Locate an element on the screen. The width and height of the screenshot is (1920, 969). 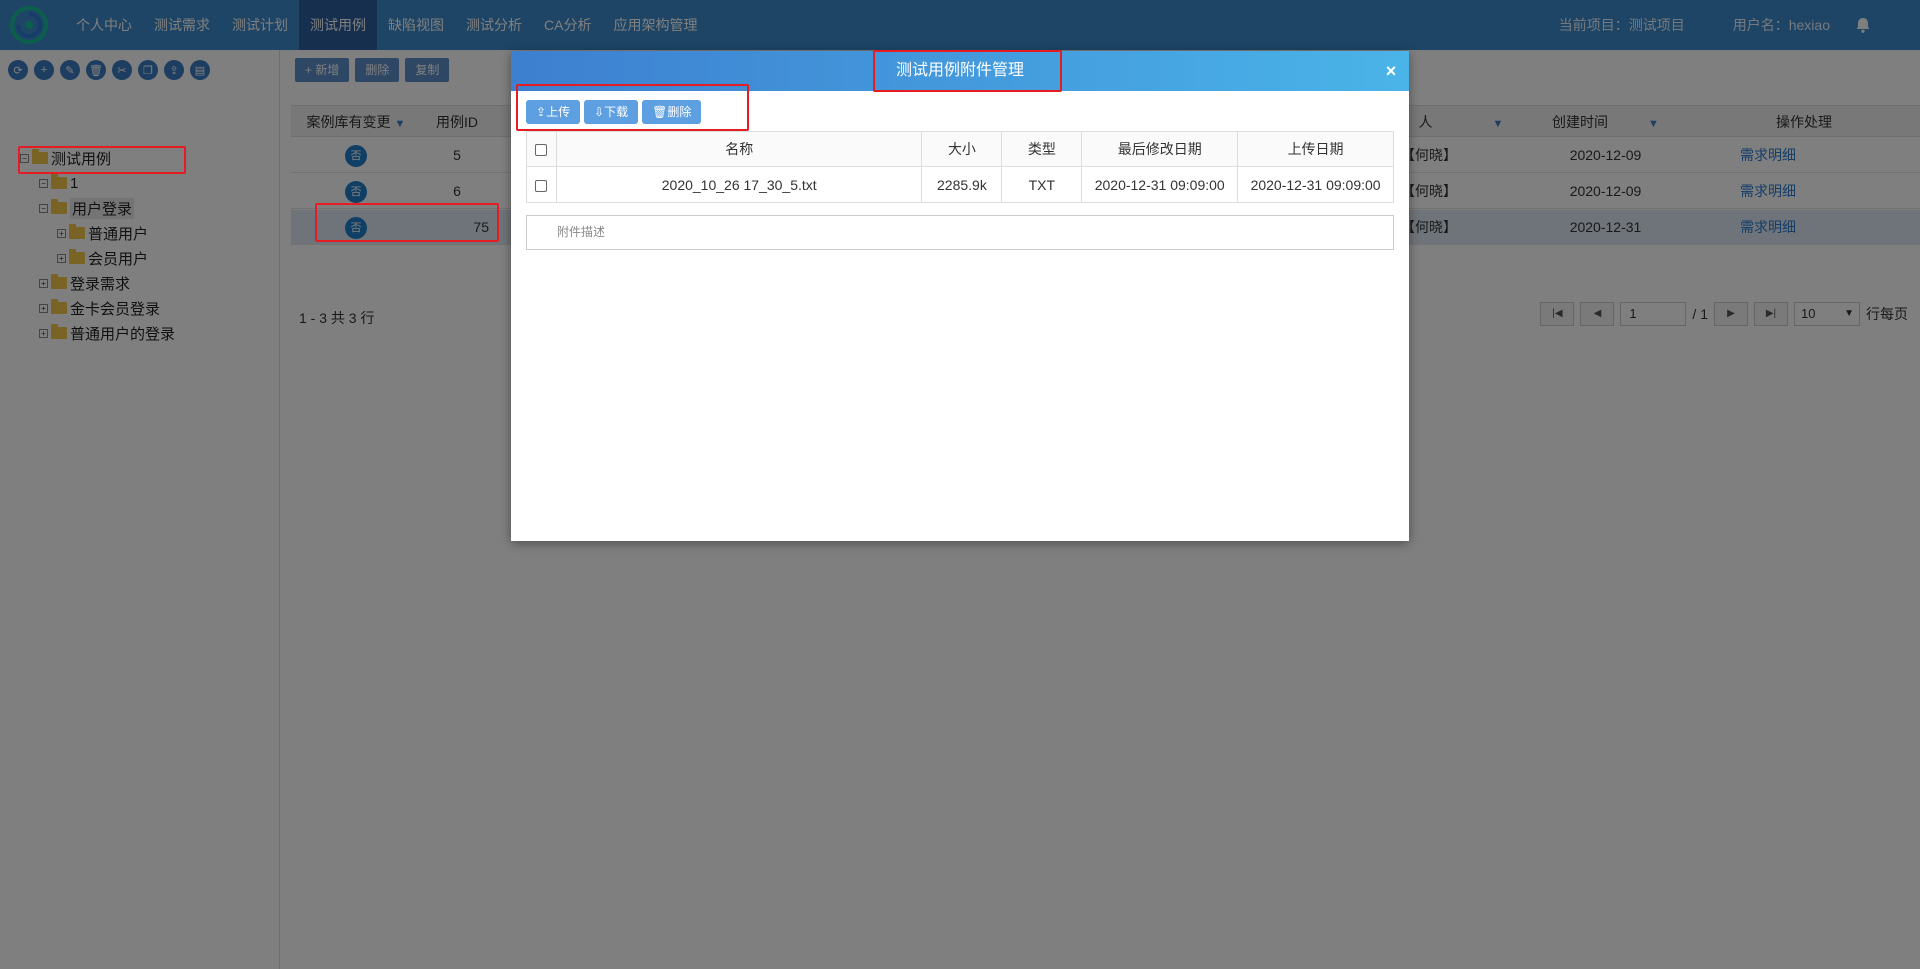
file-modified-cell: 2020-12-31 09:09:00 is located at coordinates (1160, 184).